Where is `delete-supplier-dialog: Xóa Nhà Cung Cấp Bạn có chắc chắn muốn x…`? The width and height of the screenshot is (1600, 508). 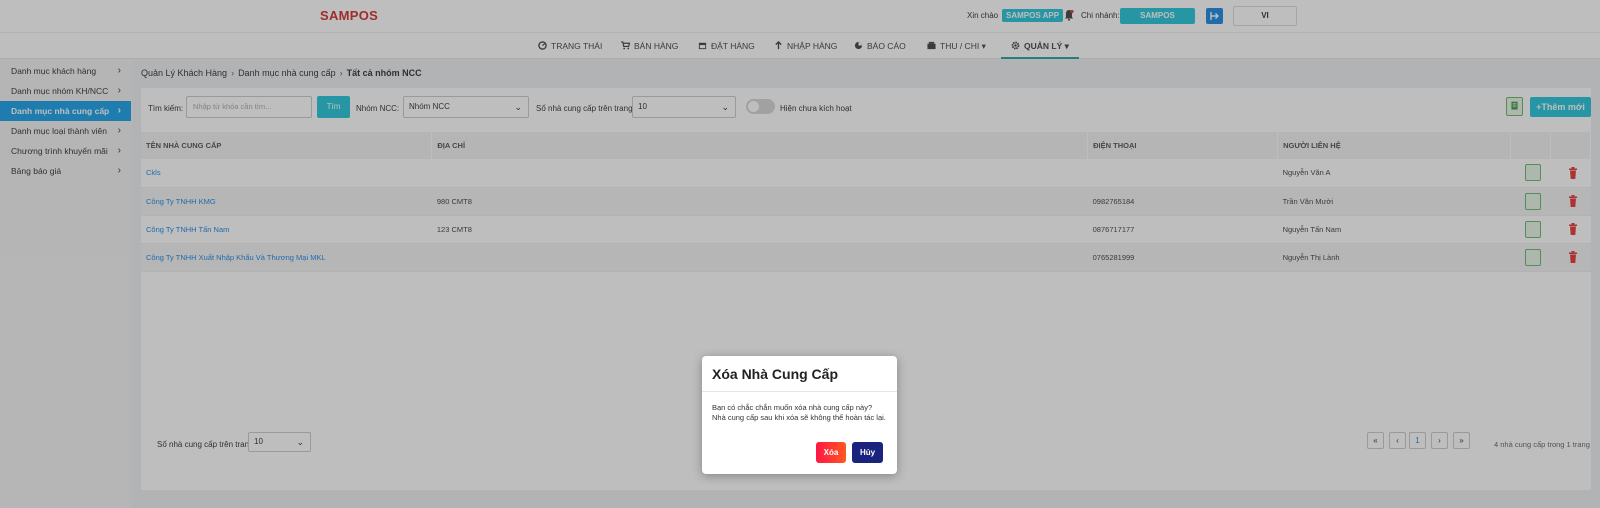
delete-supplier-dialog: Xóa Nhà Cung Cấp Bạn có chắc chắn muốn x… is located at coordinates (799, 415).